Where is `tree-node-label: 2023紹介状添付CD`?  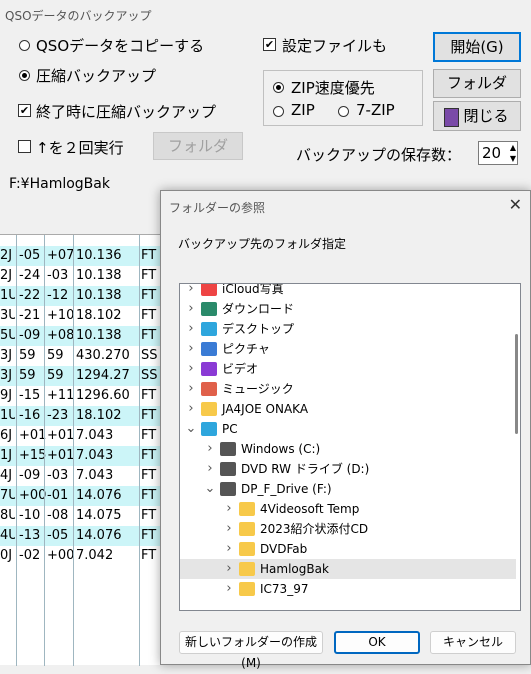 tree-node-label: 2023紹介状添付CD is located at coordinates (314, 529).